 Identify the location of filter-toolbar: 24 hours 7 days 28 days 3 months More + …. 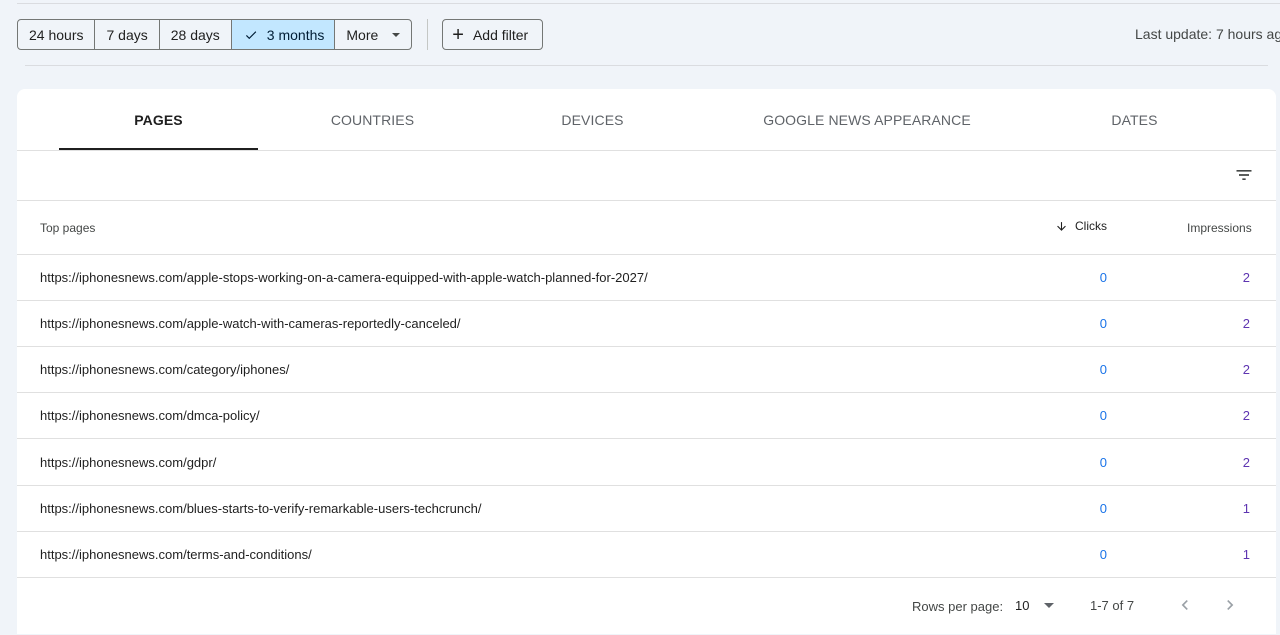
(648, 34).